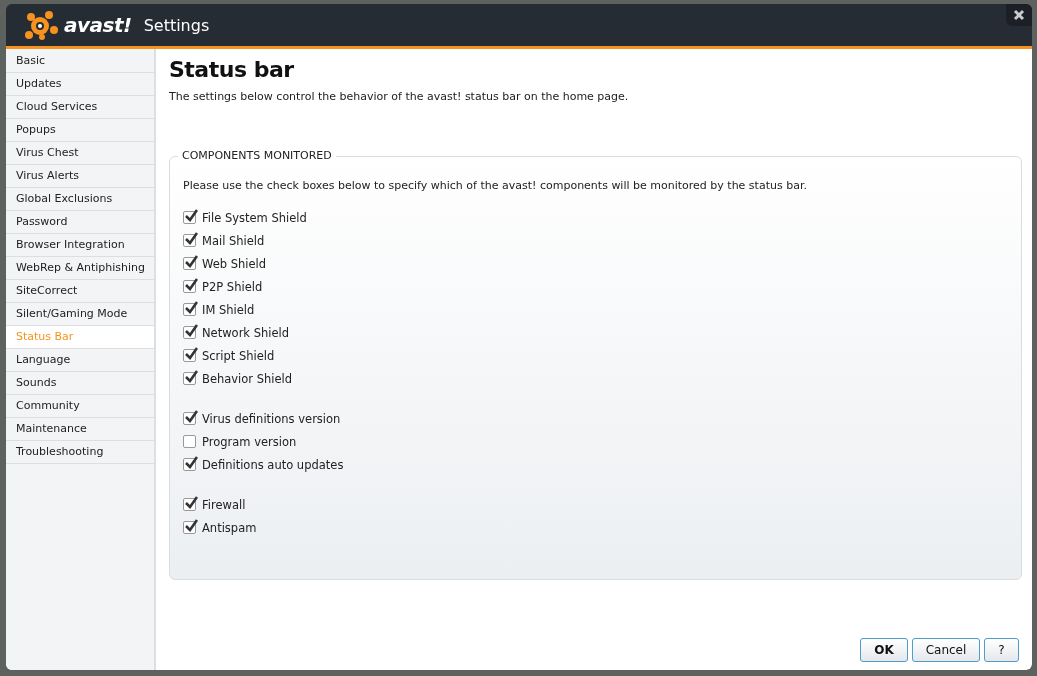 Image resolution: width=1037 pixels, height=676 pixels. I want to click on group-legend: COMPONENTS MONITORED, so click(257, 155).